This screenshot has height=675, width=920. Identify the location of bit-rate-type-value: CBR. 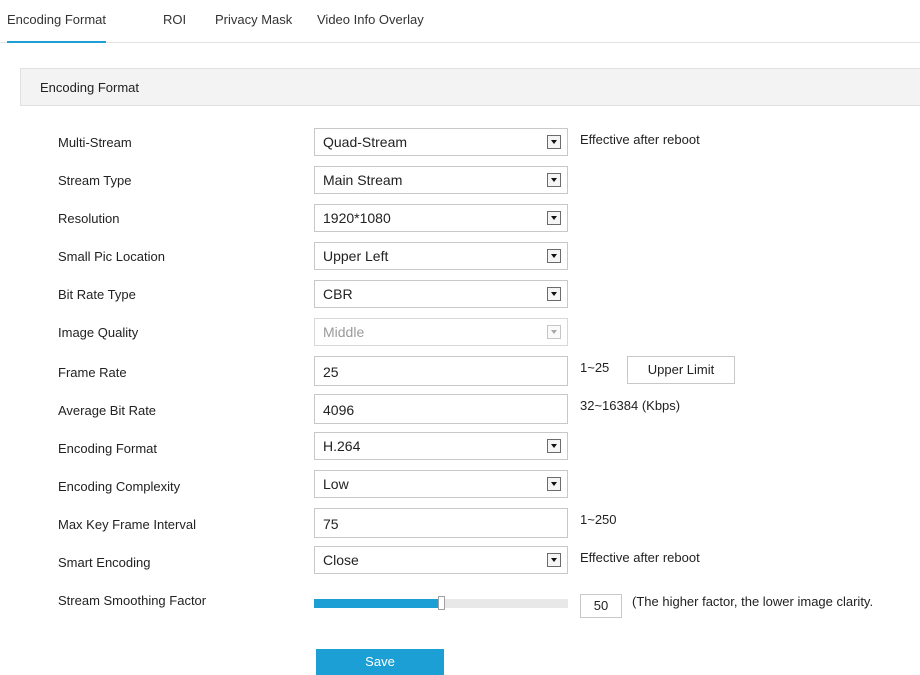
(338, 294).